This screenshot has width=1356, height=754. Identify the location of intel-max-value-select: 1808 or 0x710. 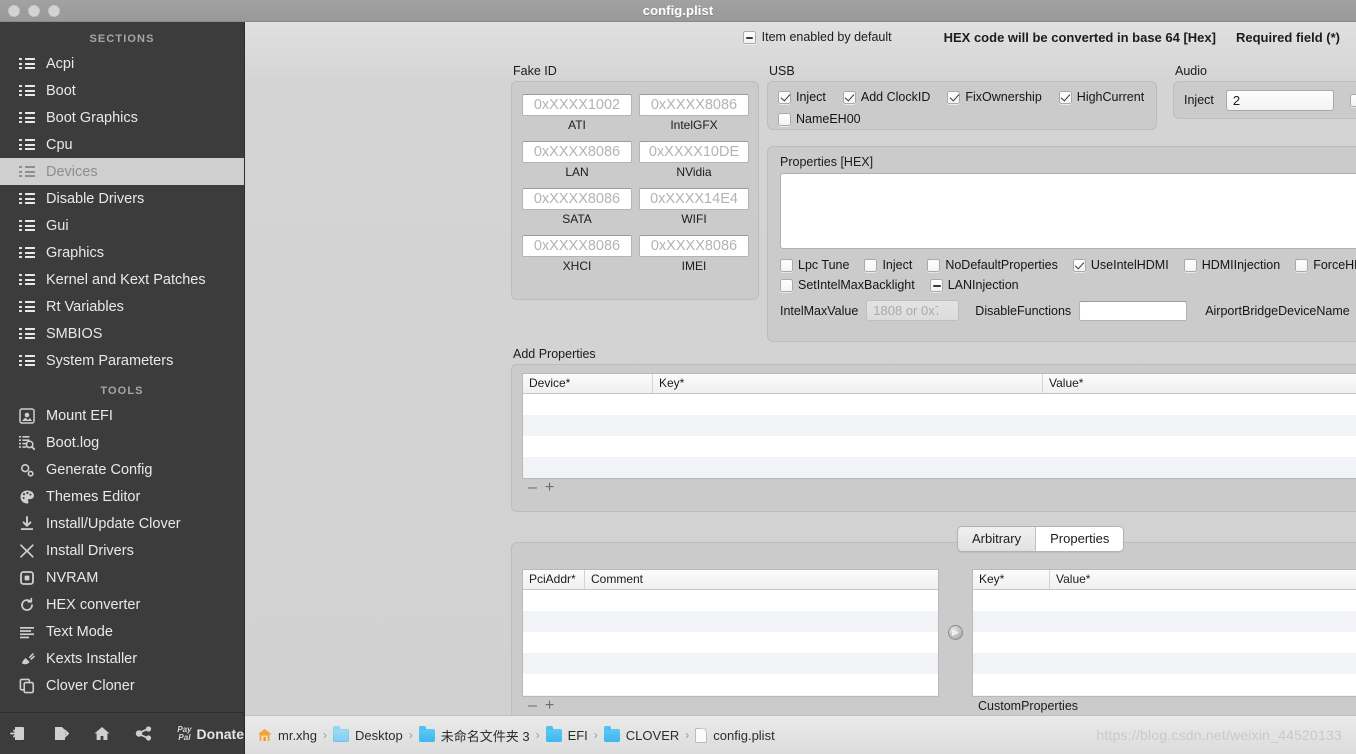
(913, 310).